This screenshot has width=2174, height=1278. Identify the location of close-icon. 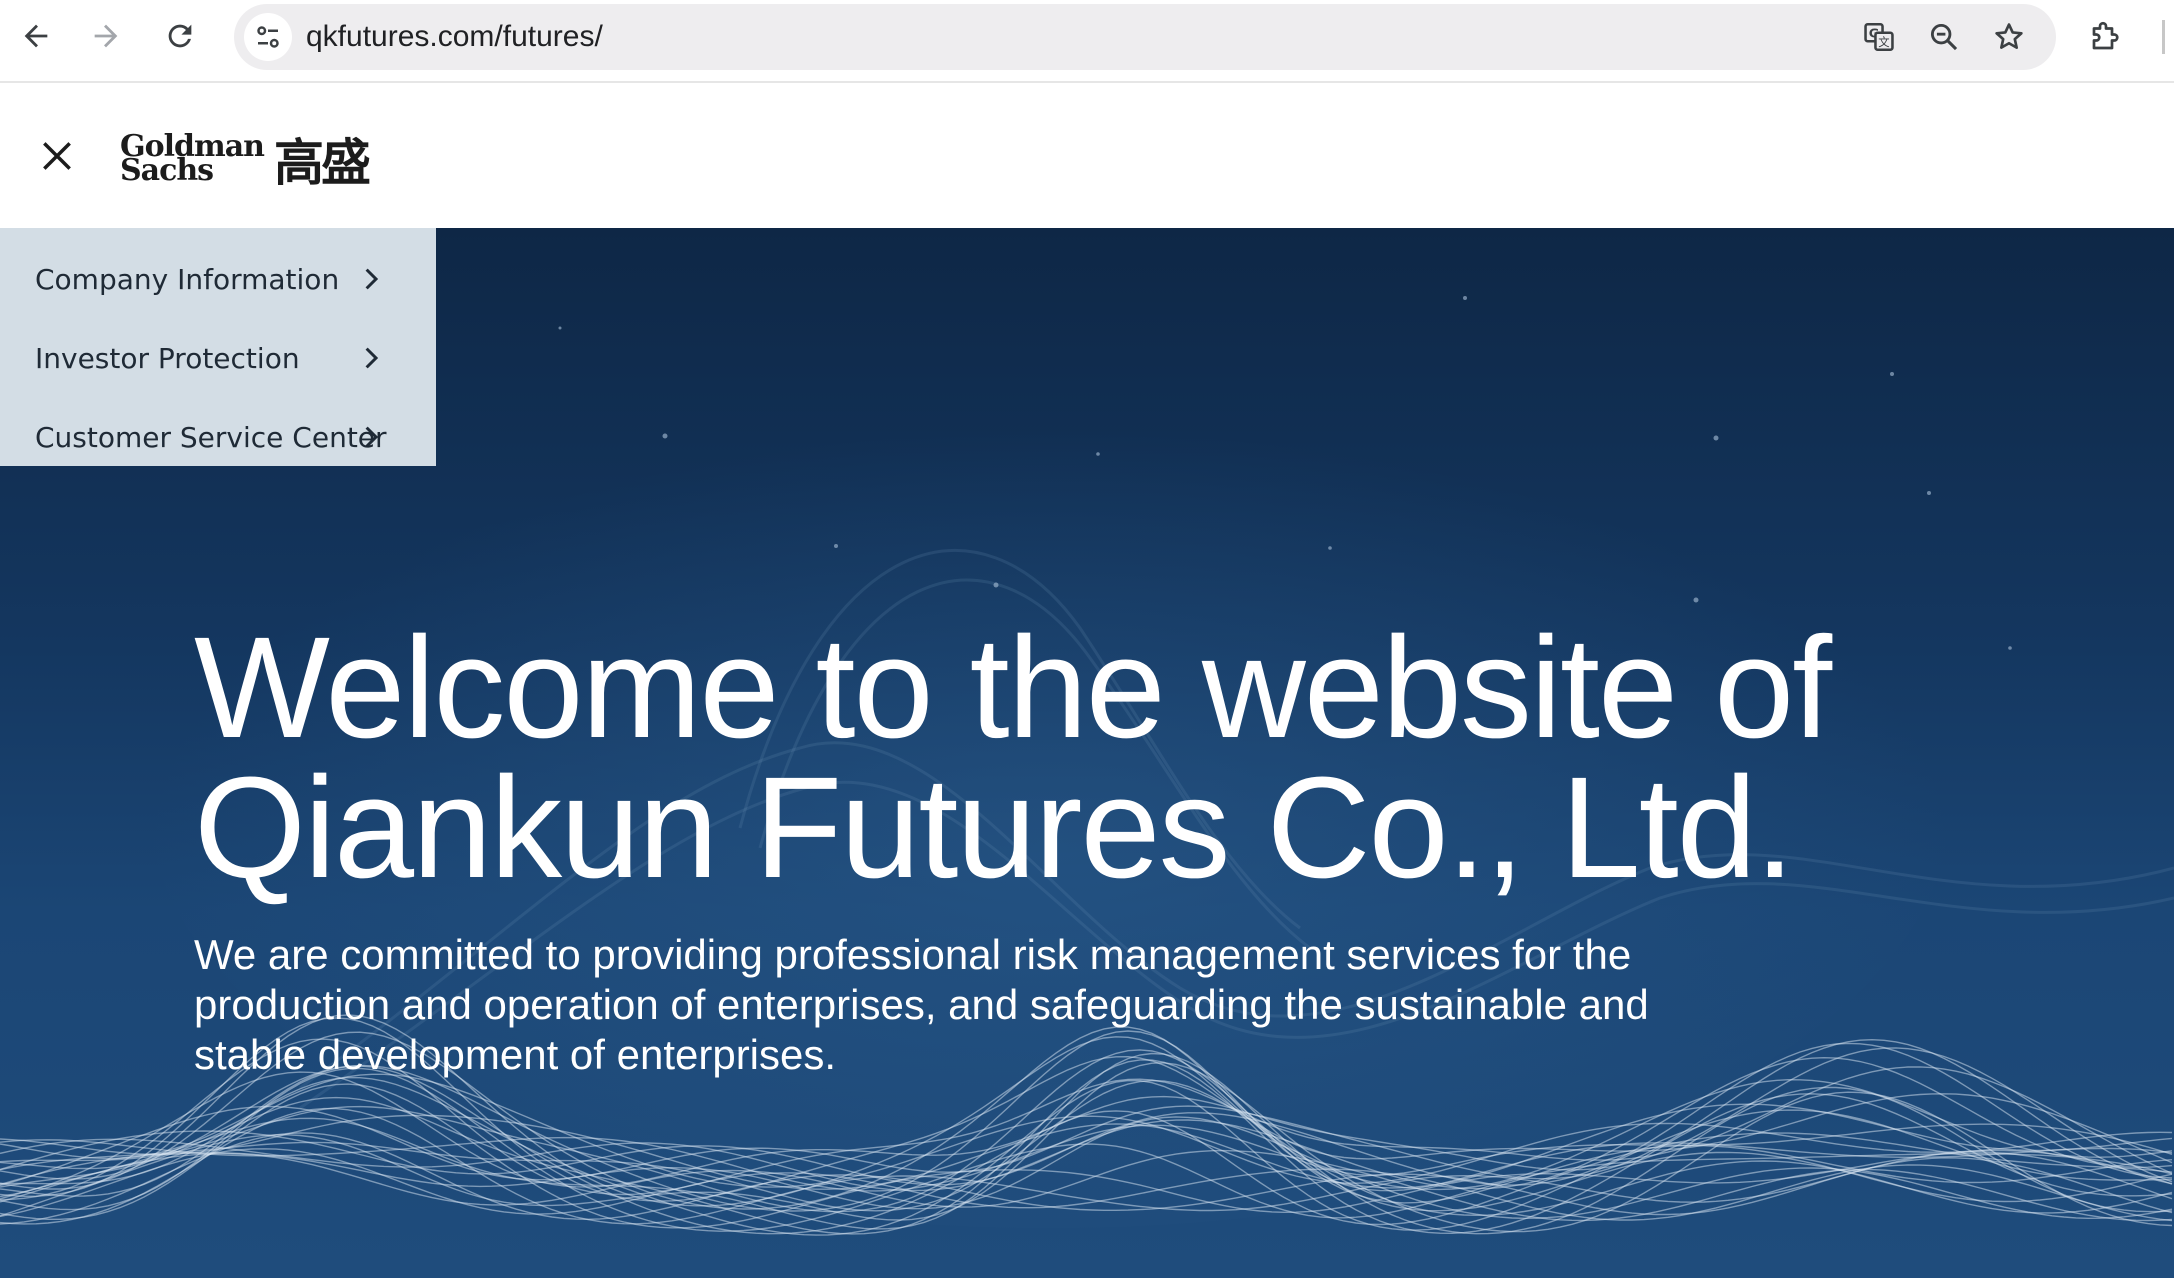
(57, 156).